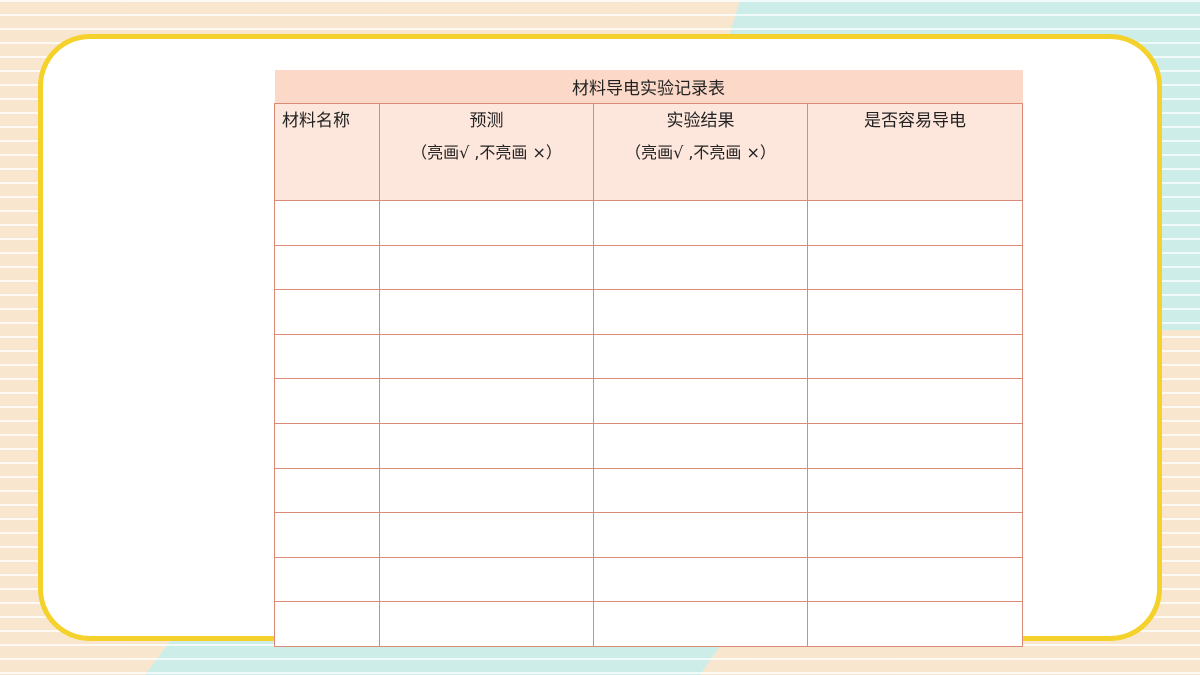 The image size is (1200, 675). What do you see at coordinates (700, 121) in the screenshot?
I see `column-header-label: 实验结果` at bounding box center [700, 121].